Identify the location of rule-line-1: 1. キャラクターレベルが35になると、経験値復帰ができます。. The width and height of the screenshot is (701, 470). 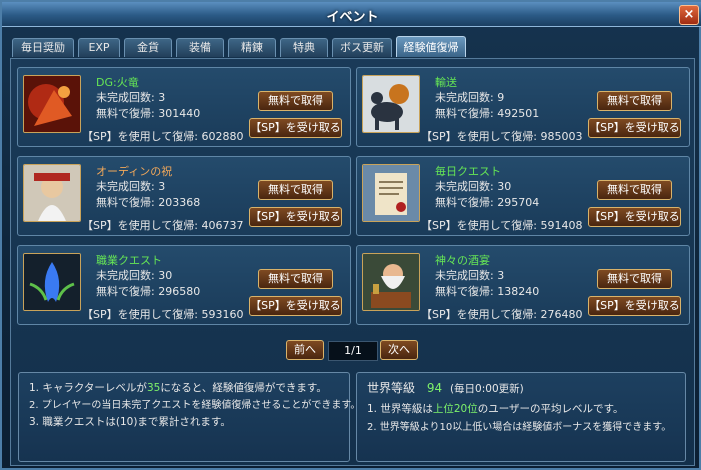
(178, 388).